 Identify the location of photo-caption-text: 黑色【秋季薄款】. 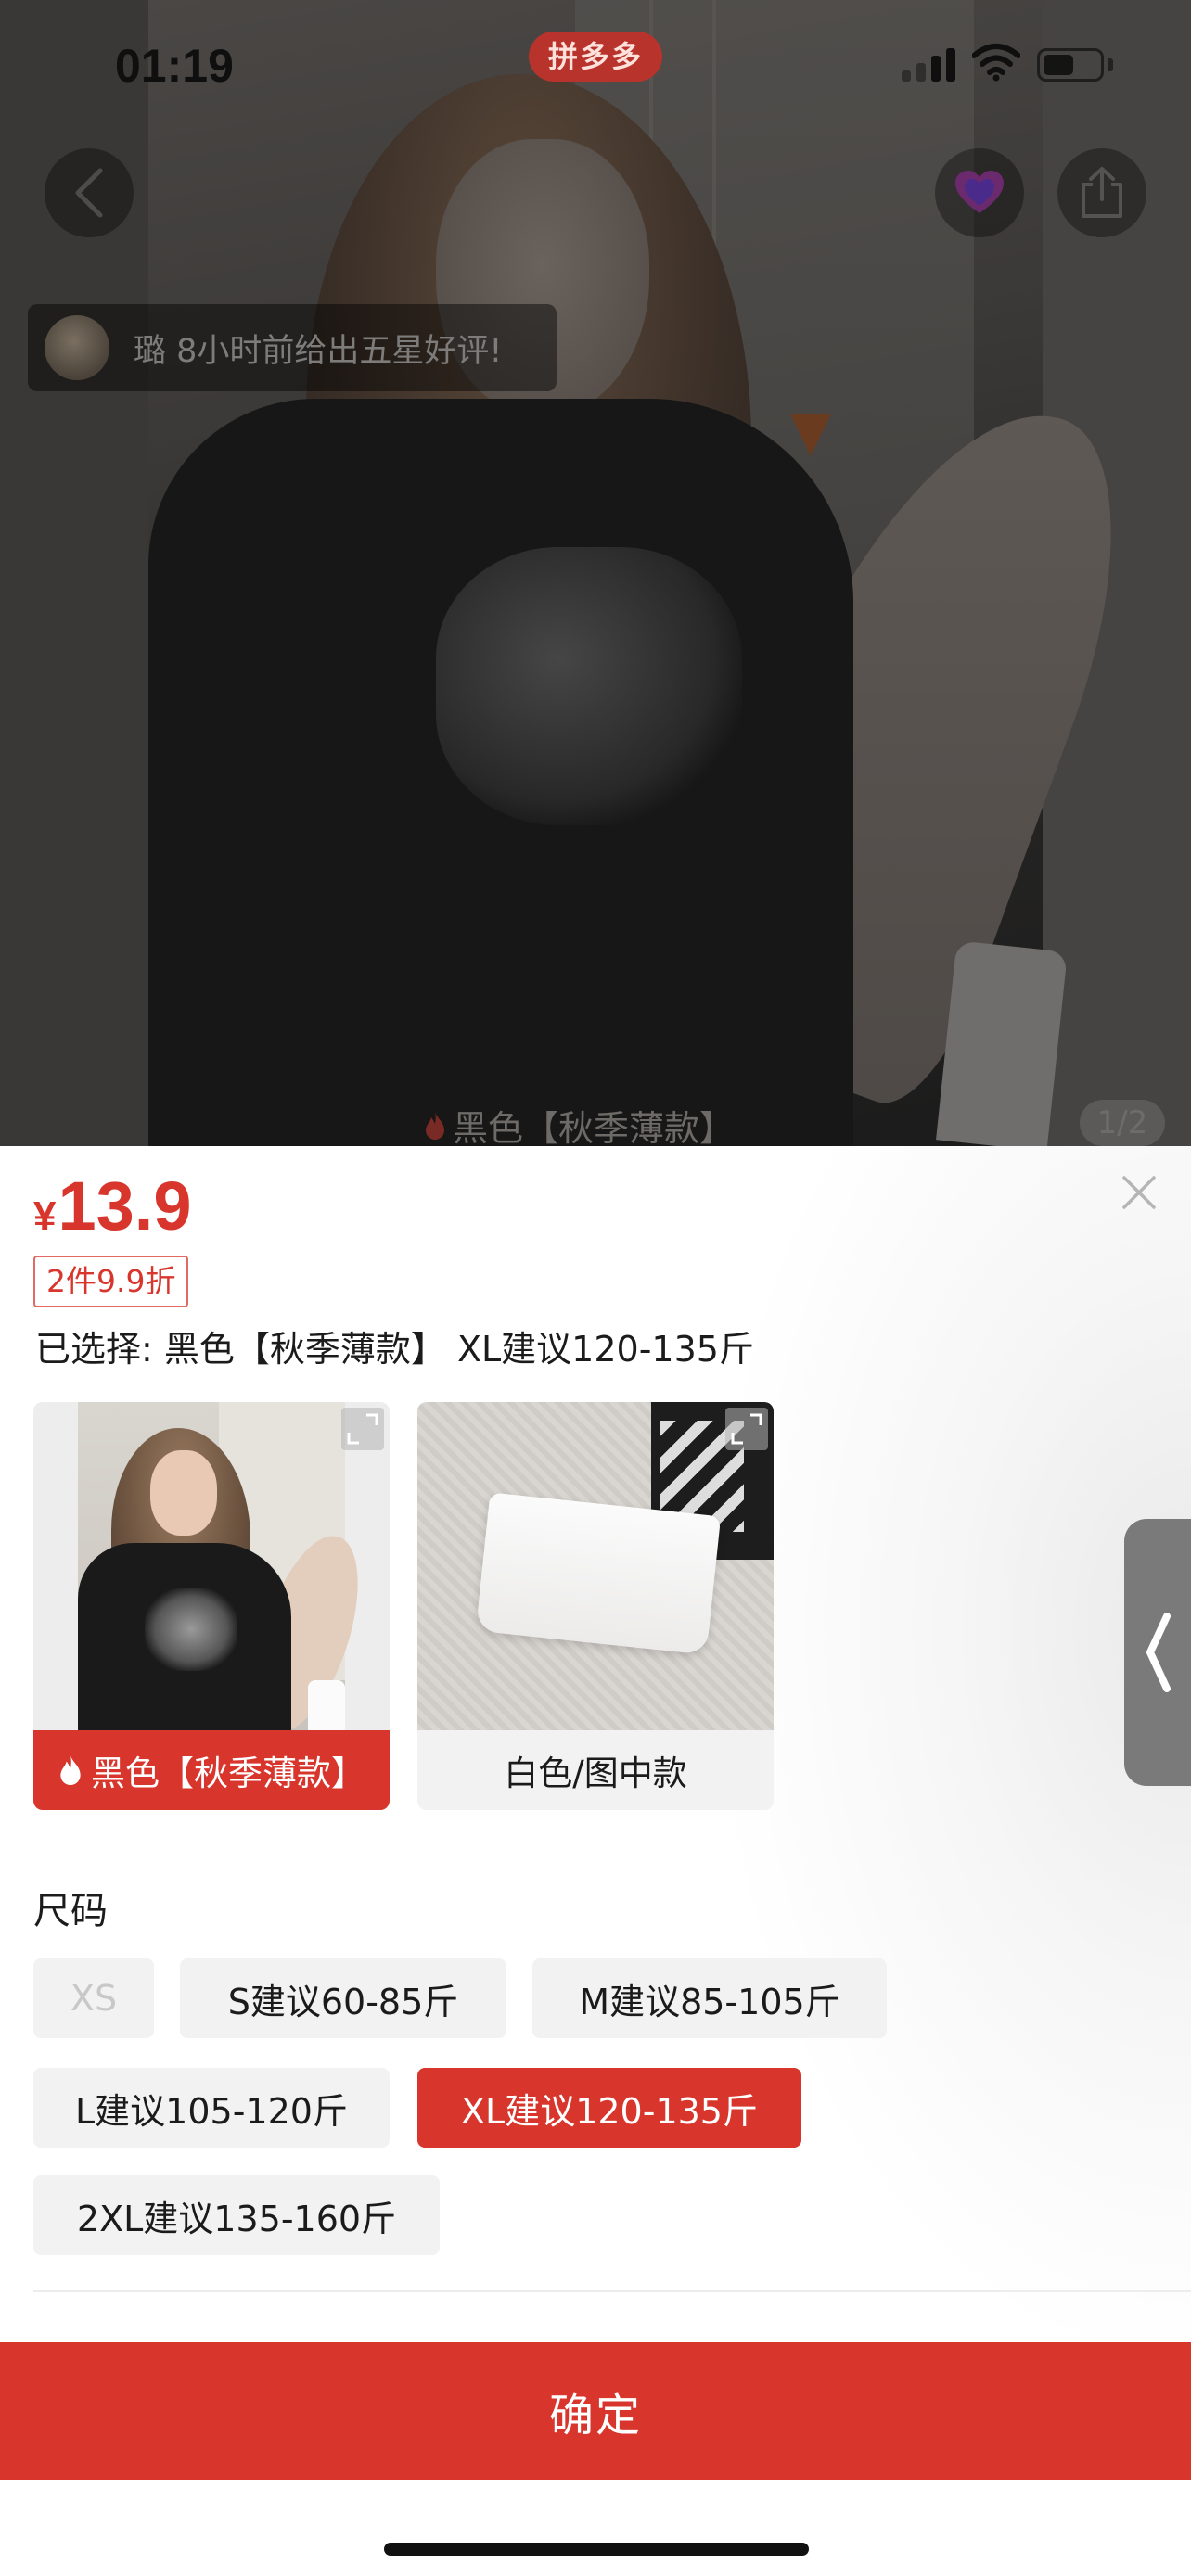
(594, 1127).